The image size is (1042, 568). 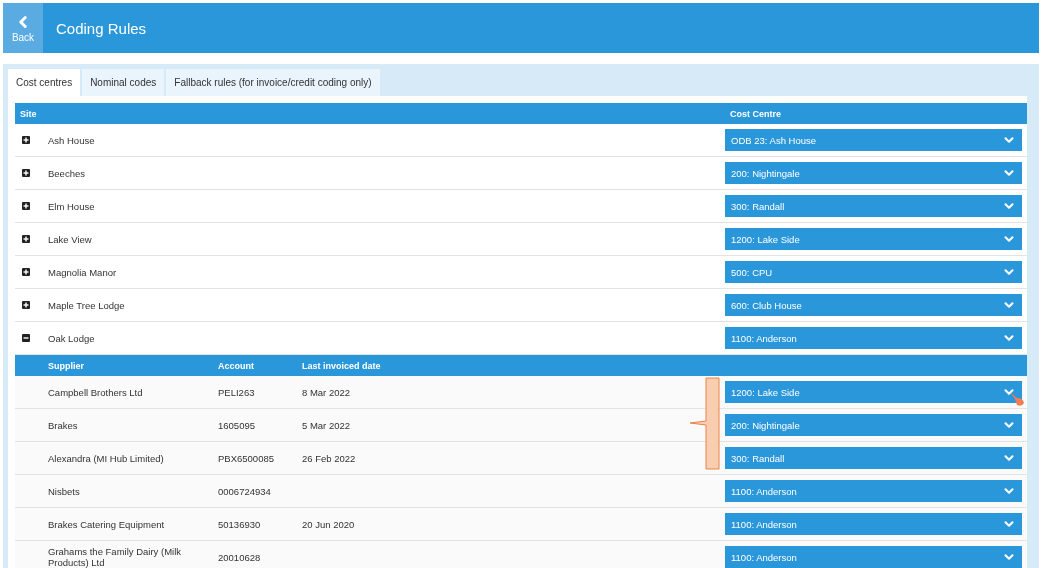 What do you see at coordinates (115, 557) in the screenshot?
I see `supplier-name: Grahams the Family Dairy (Milk Products) Ltd` at bounding box center [115, 557].